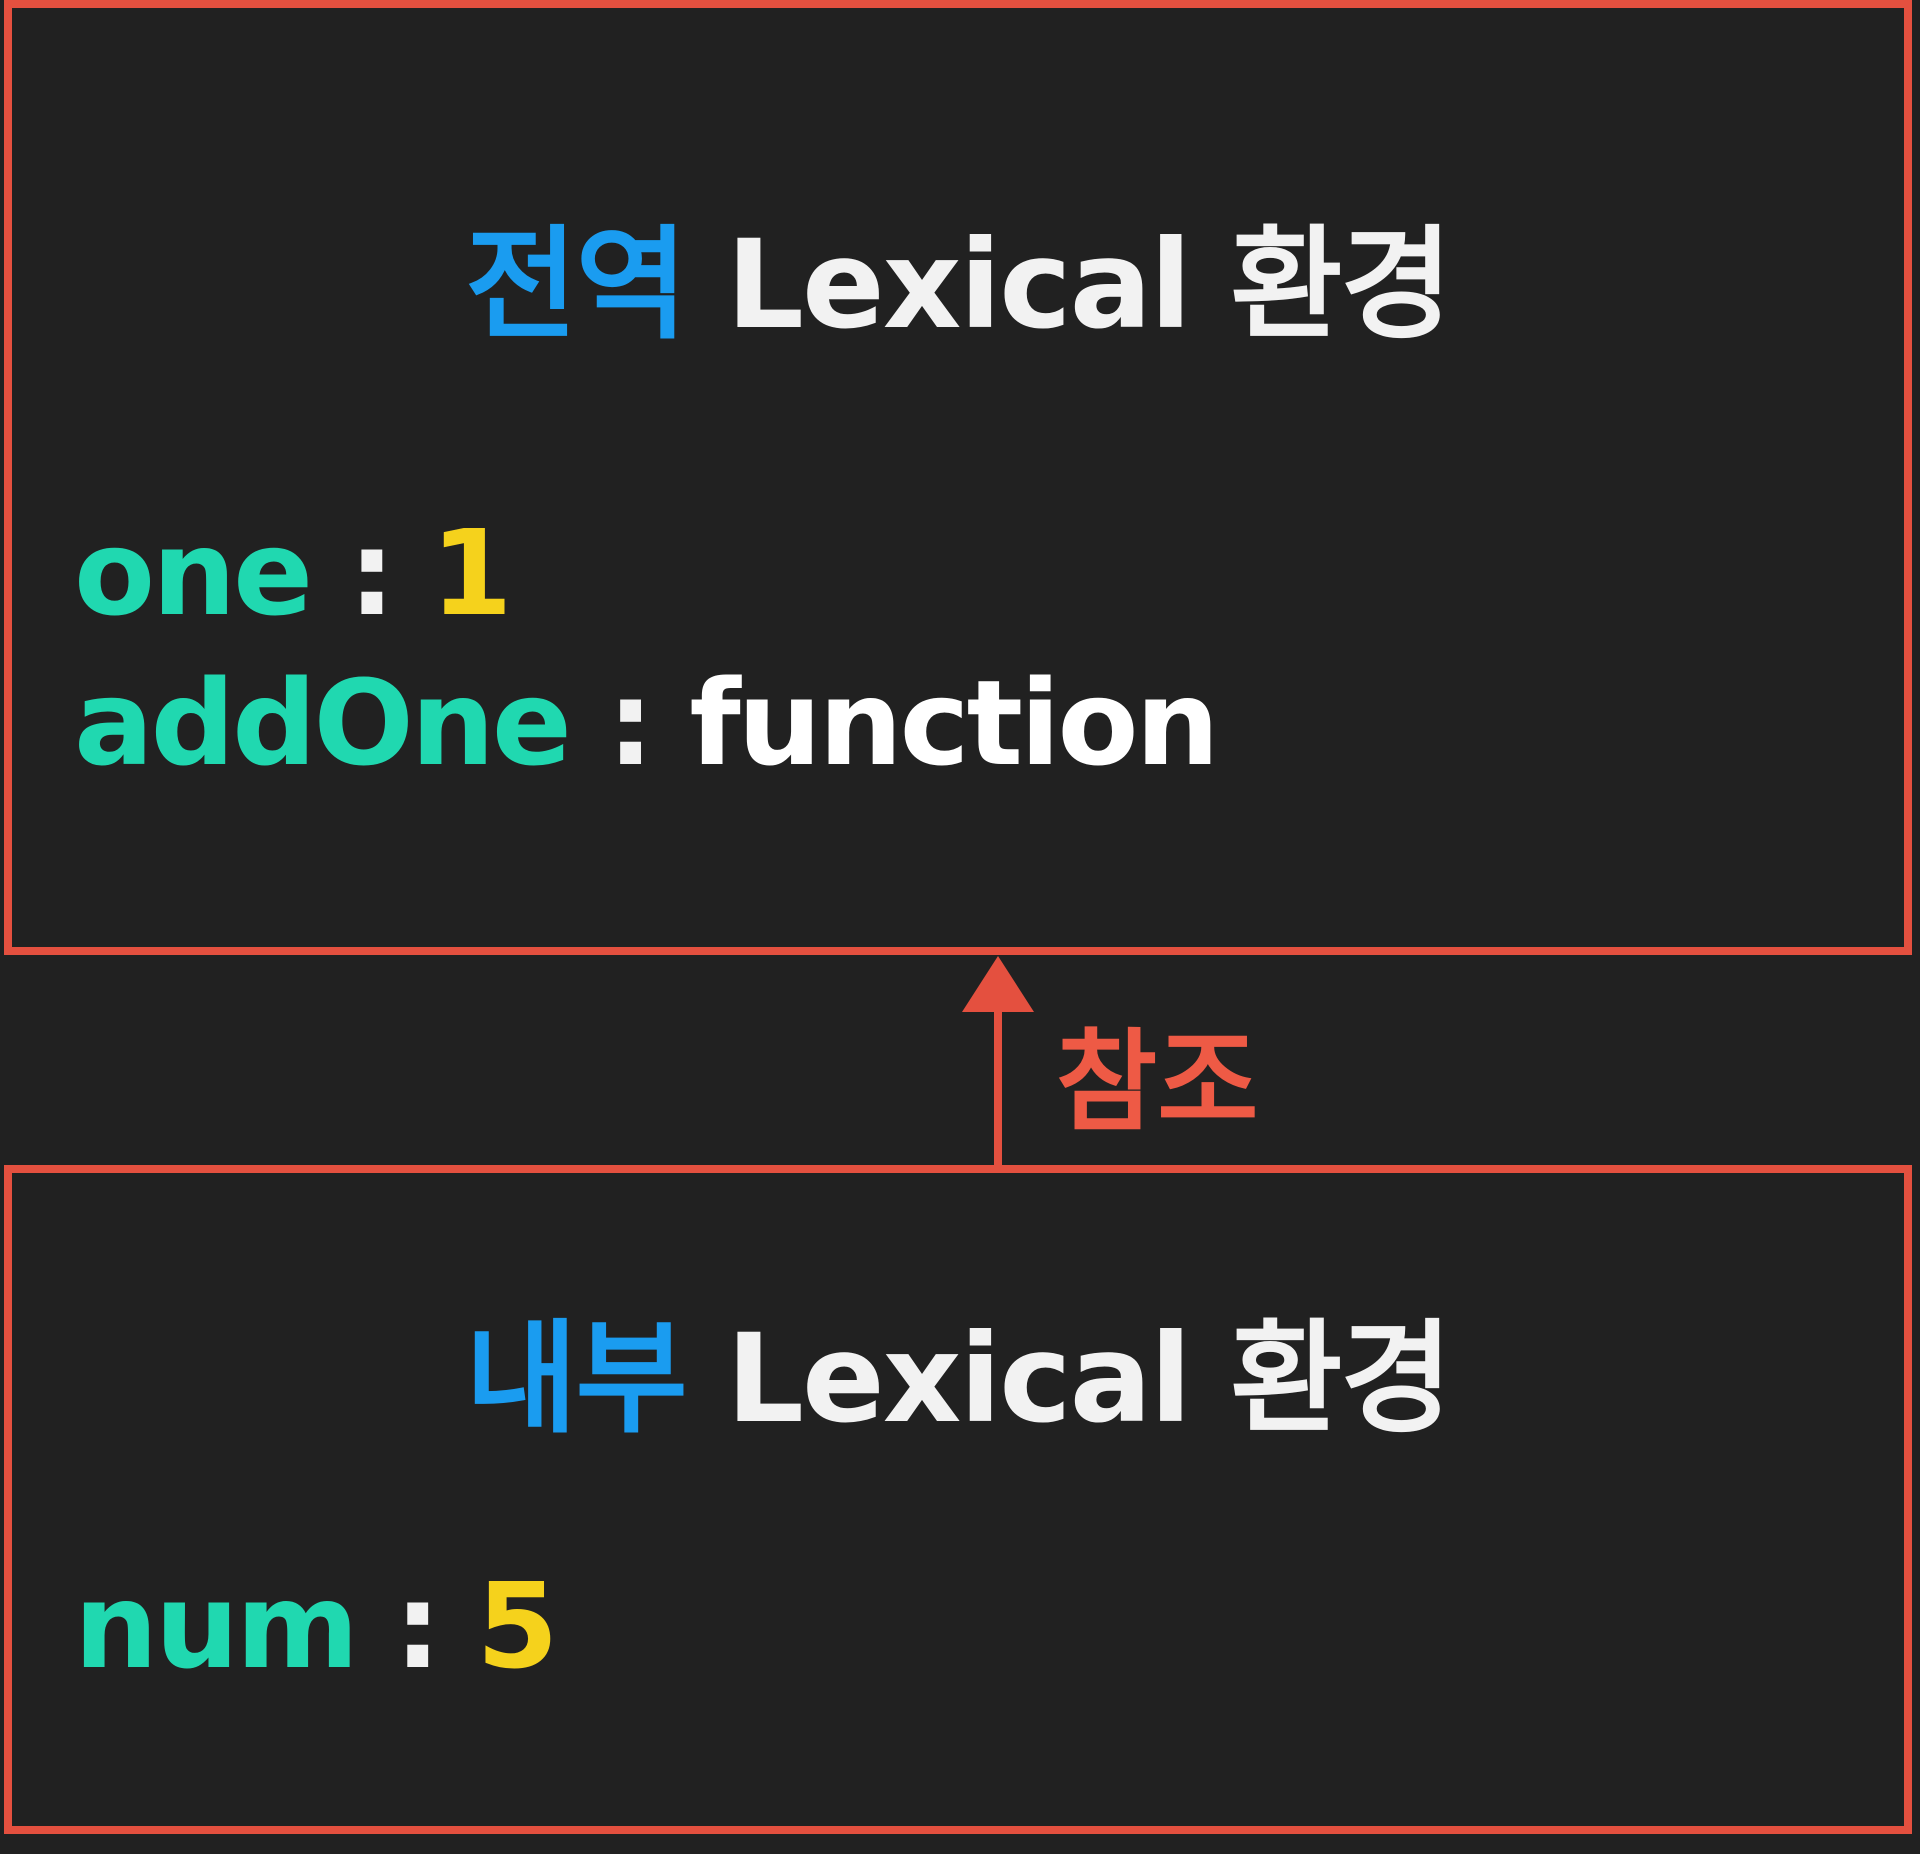 This screenshot has width=1920, height=1854. What do you see at coordinates (1089, 285) in the screenshot?
I see `global-env-title-rest: Lexical 환경` at bounding box center [1089, 285].